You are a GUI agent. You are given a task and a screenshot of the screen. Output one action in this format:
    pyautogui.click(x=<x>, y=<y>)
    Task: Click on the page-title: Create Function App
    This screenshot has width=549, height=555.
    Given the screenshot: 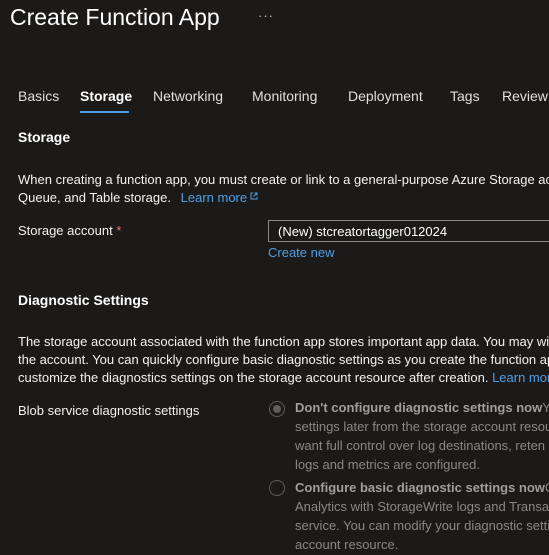 What is the action you would take?
    pyautogui.click(x=115, y=17)
    